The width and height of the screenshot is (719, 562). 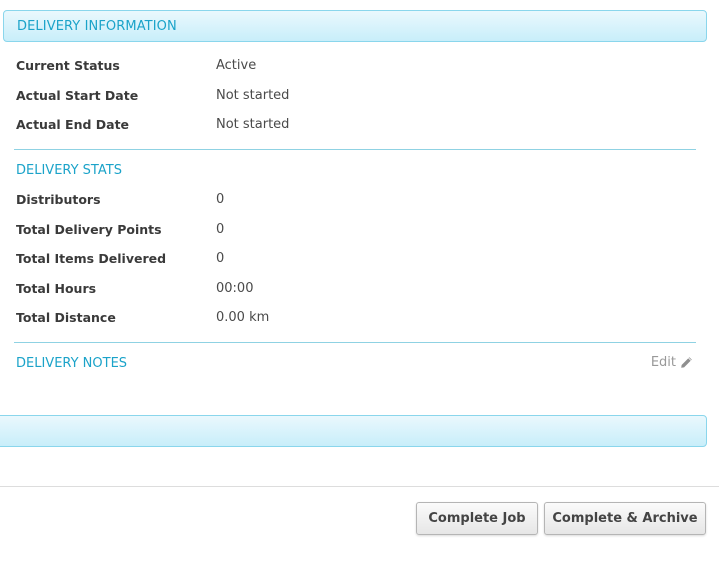 I want to click on info-row-actual-end-date: Actual End Date Not started, so click(x=356, y=127).